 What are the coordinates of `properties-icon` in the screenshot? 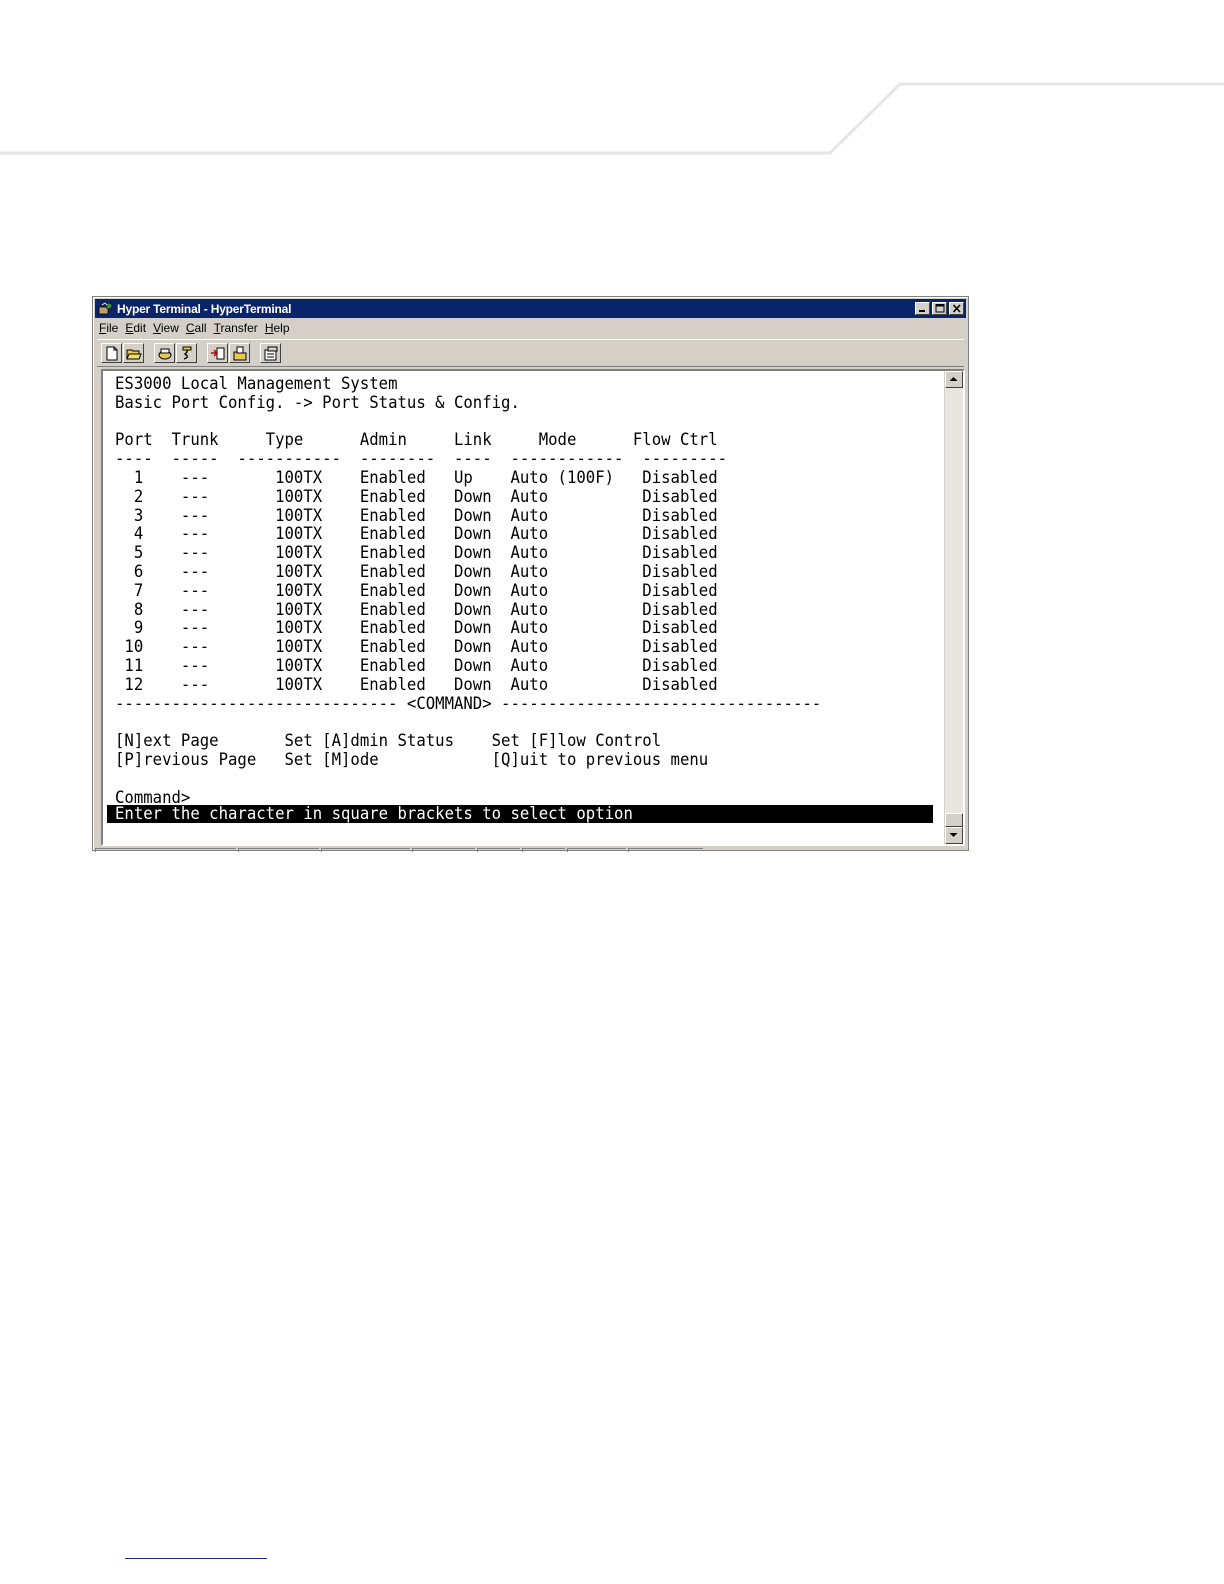 It's located at (271, 353).